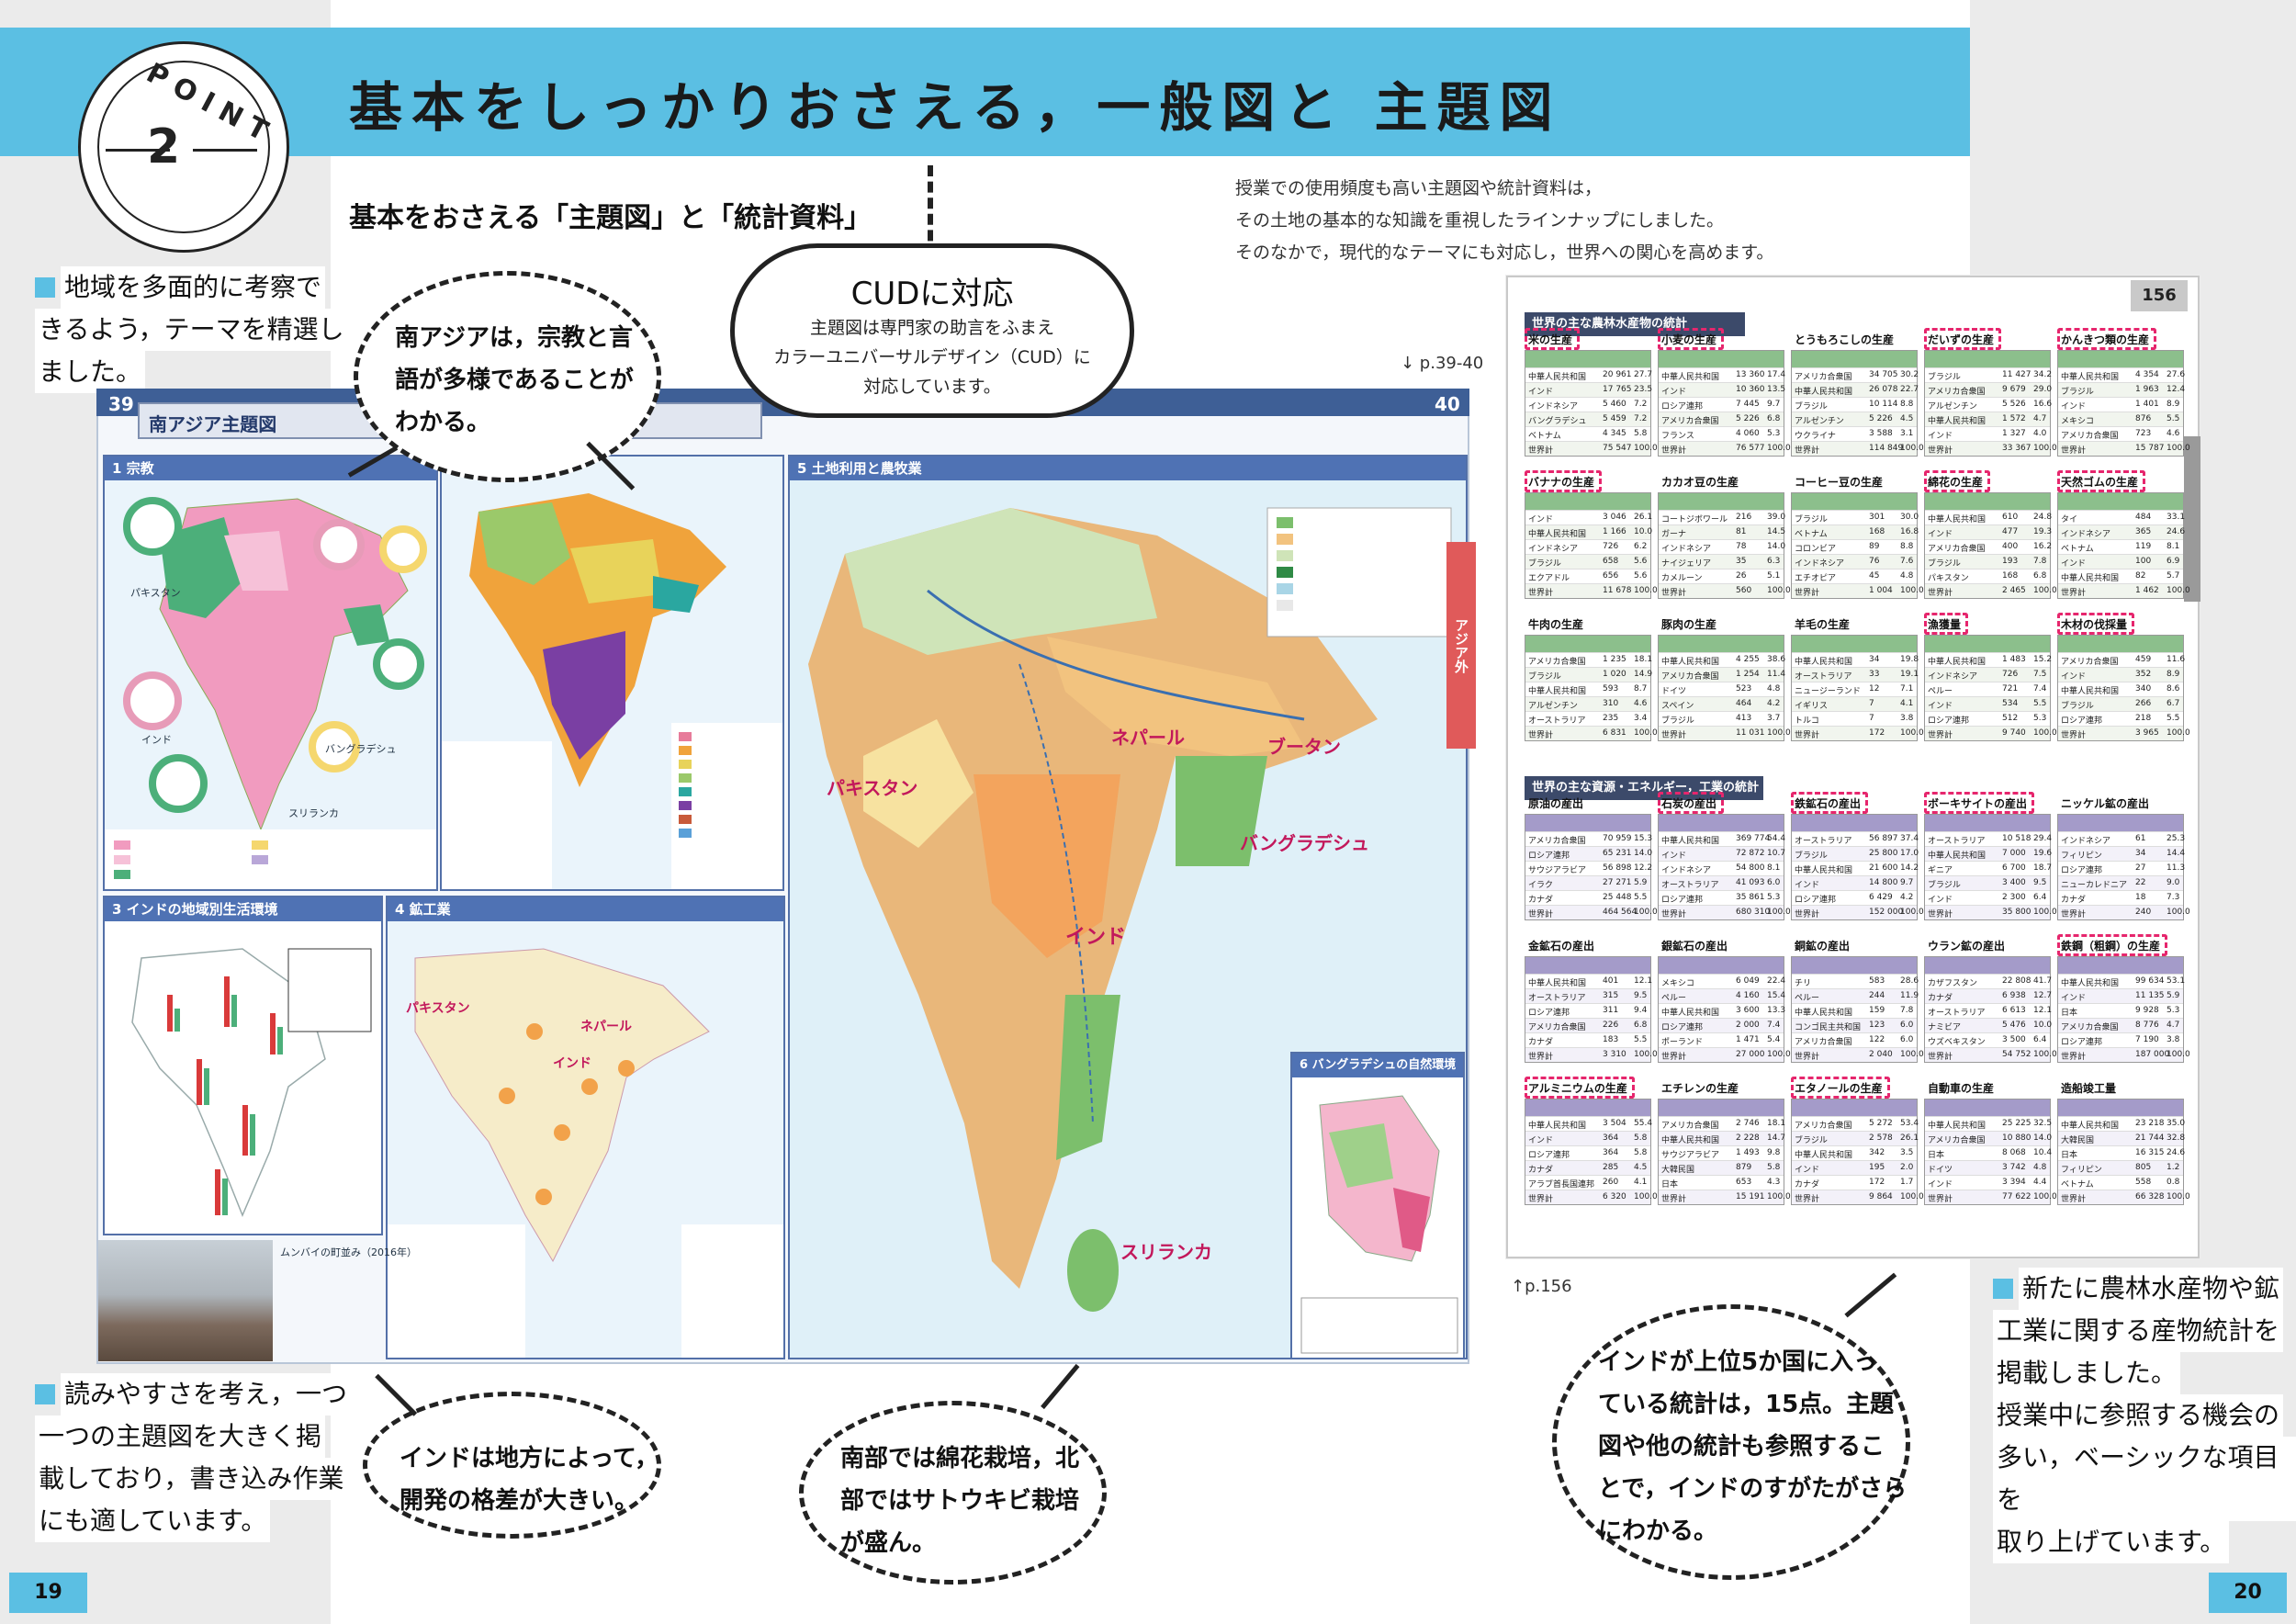 This screenshot has height=1624, width=2296. What do you see at coordinates (191, 329) in the screenshot?
I see `note-left-top: 地域を多面的に考察で きるよう，テーマを精選し ました。` at bounding box center [191, 329].